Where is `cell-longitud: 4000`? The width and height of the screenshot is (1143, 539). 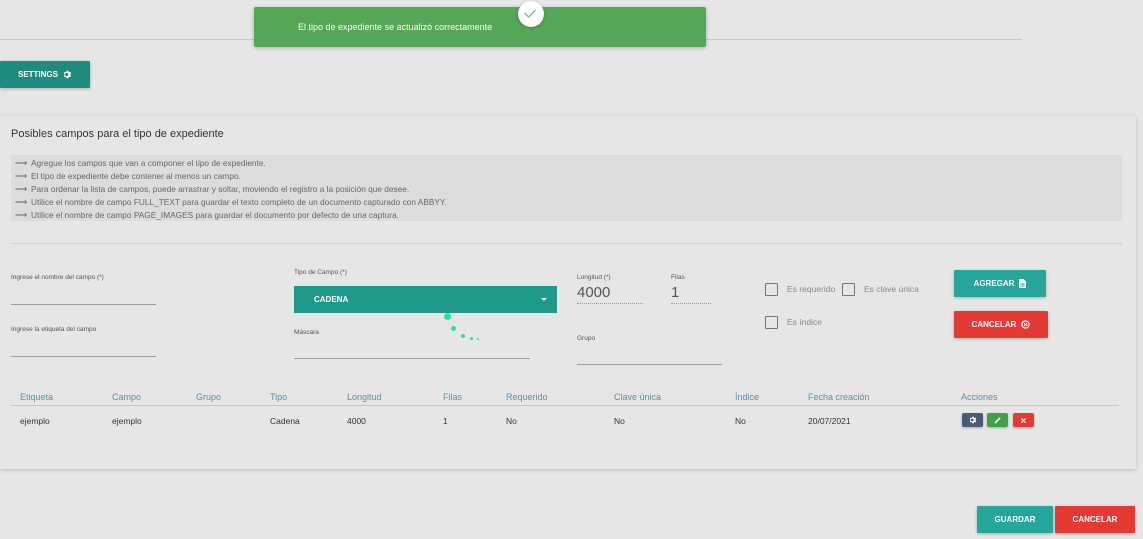 cell-longitud: 4000 is located at coordinates (356, 421).